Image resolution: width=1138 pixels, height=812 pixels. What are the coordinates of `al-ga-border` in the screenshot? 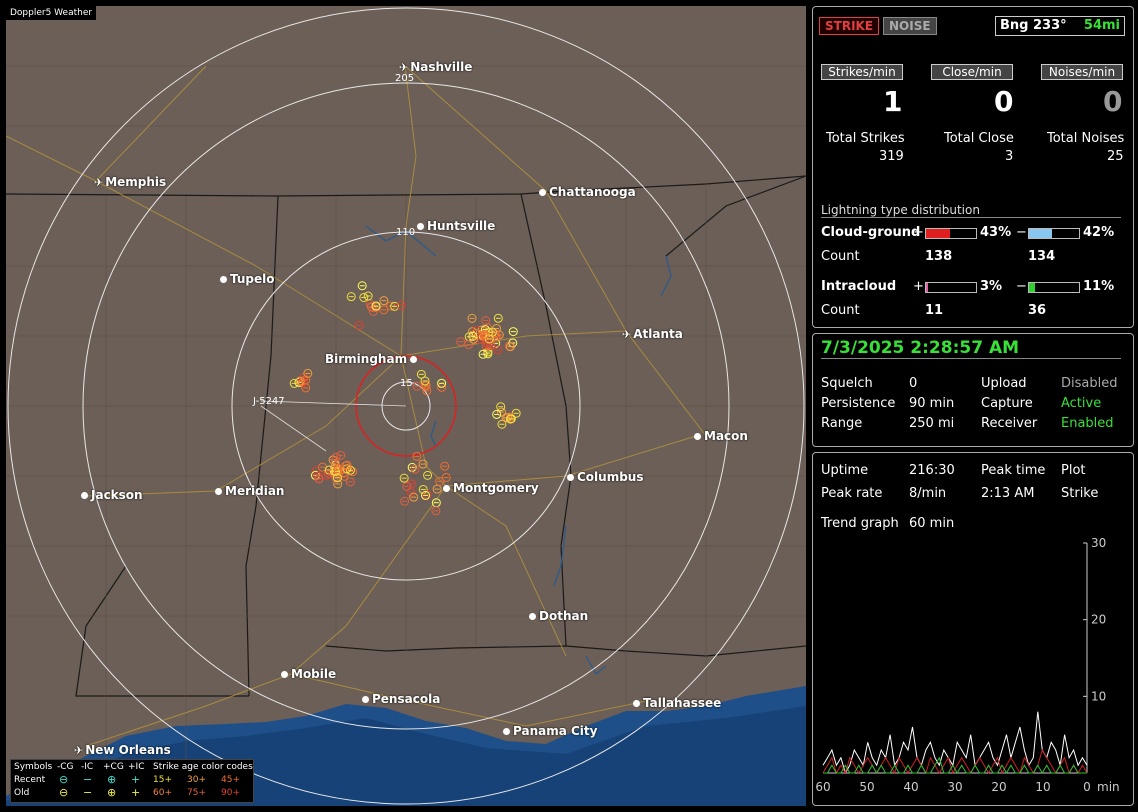 It's located at (546, 420).